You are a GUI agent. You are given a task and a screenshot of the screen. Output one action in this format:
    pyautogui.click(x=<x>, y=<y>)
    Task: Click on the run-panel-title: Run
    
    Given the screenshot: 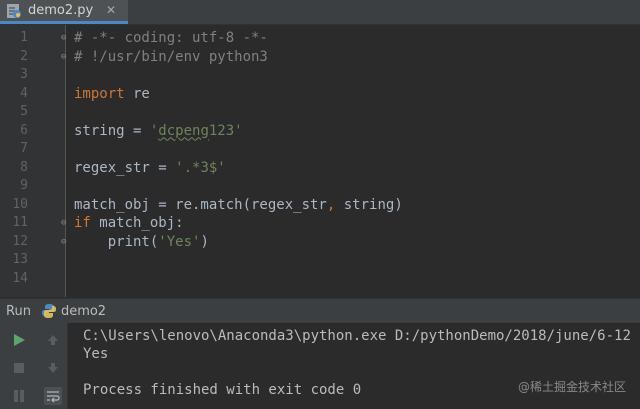 What is the action you would take?
    pyautogui.click(x=18, y=311)
    